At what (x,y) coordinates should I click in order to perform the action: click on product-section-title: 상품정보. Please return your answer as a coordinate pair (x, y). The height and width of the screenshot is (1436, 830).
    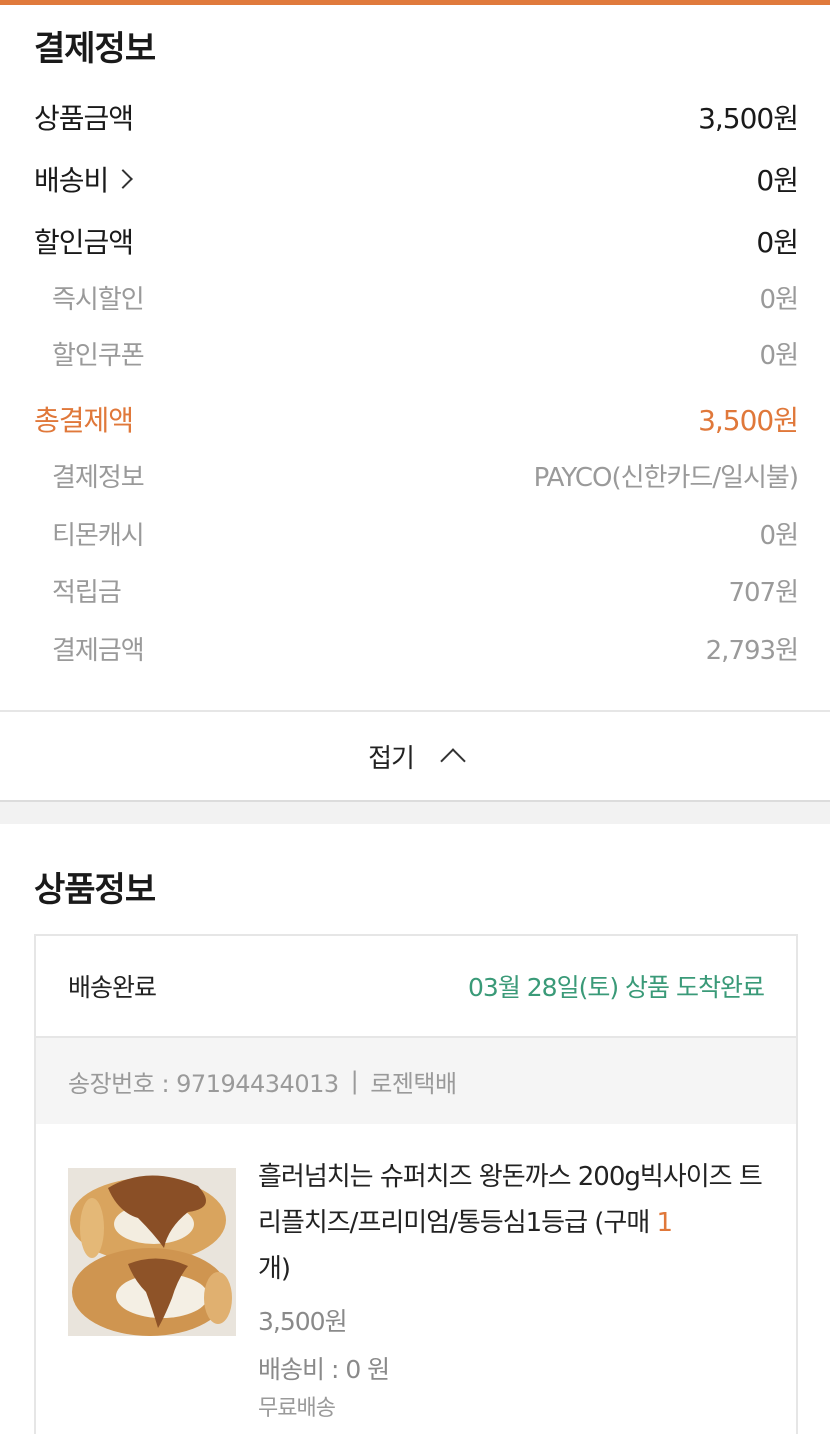
    Looking at the image, I should click on (95, 890).